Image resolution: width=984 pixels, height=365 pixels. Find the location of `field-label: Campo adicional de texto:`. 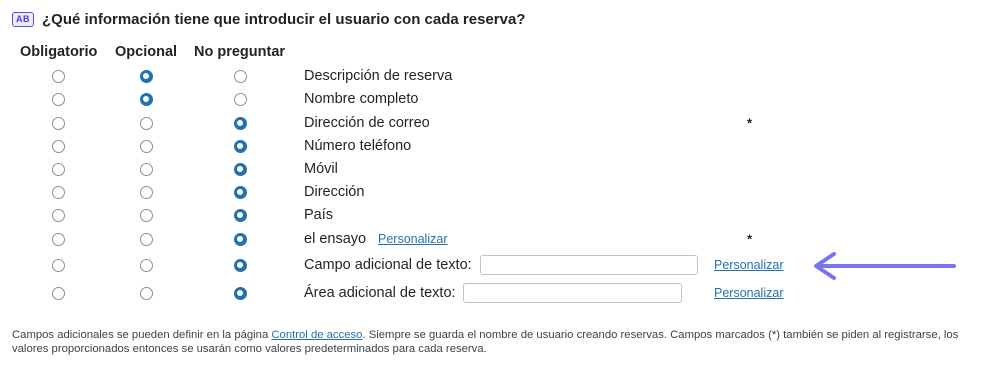

field-label: Campo adicional de texto: is located at coordinates (388, 265).